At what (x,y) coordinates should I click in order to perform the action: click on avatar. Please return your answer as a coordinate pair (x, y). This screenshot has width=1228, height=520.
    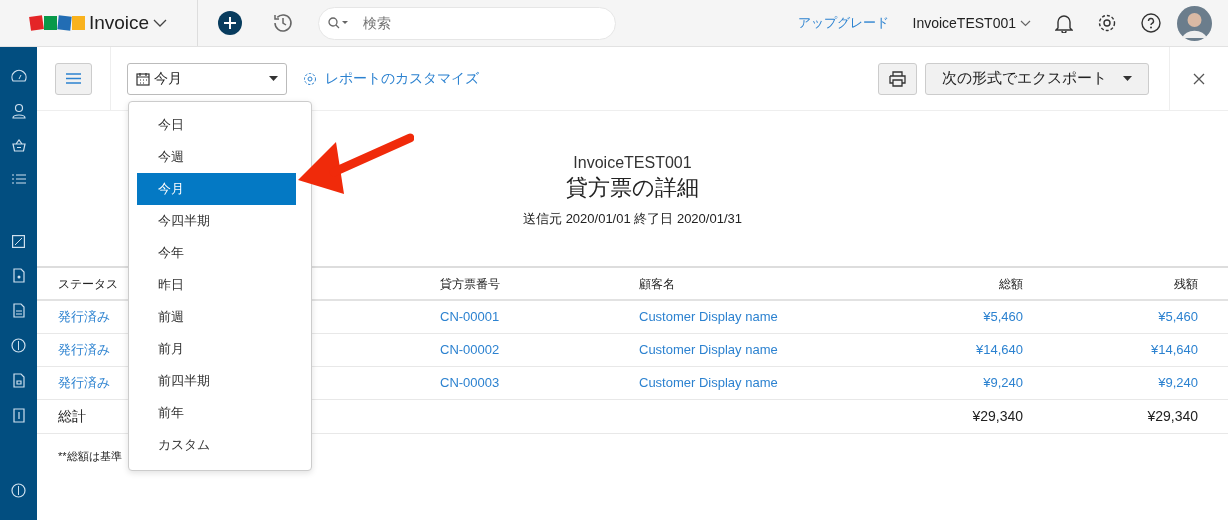
    Looking at the image, I should click on (1194, 23).